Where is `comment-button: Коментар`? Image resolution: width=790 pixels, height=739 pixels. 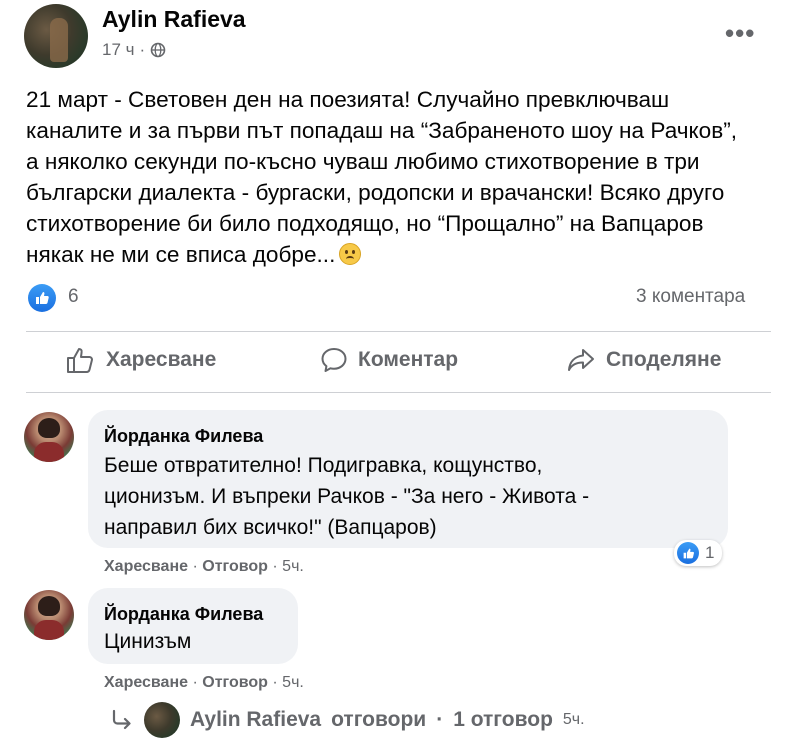
comment-button: Коментар is located at coordinates (389, 360).